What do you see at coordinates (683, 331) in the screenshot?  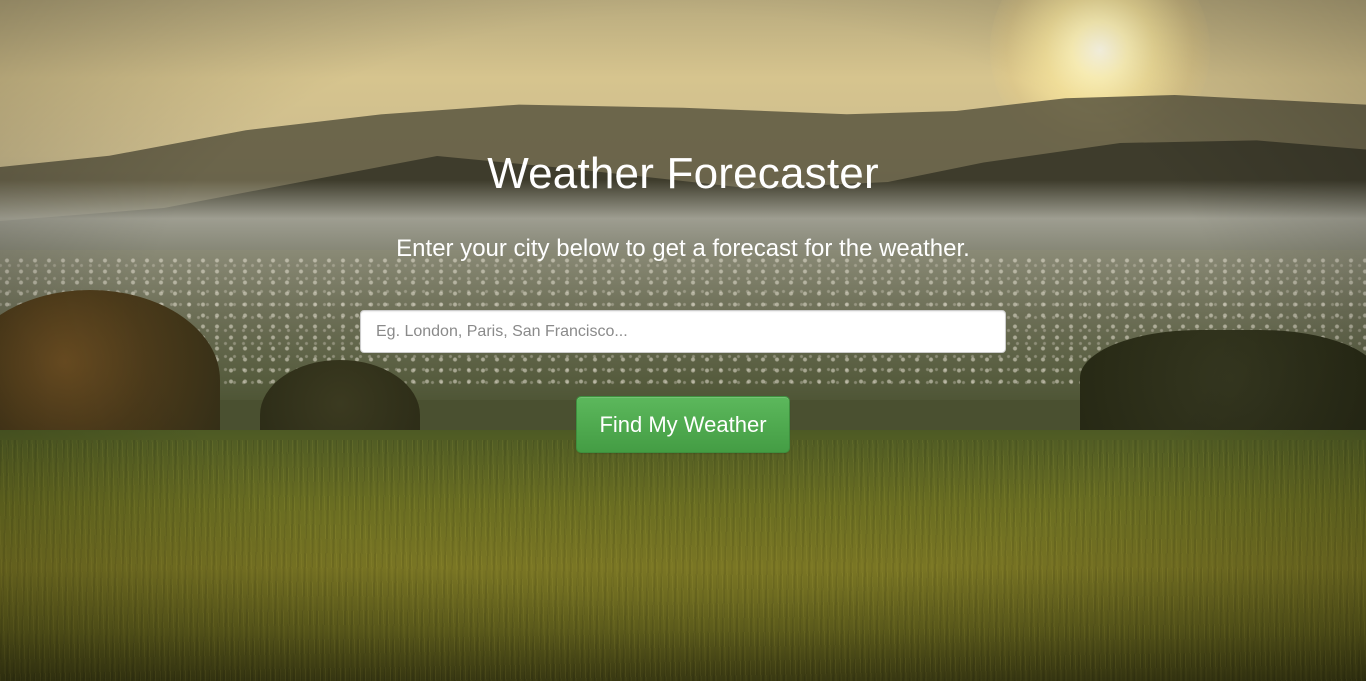 I see `city-search-input` at bounding box center [683, 331].